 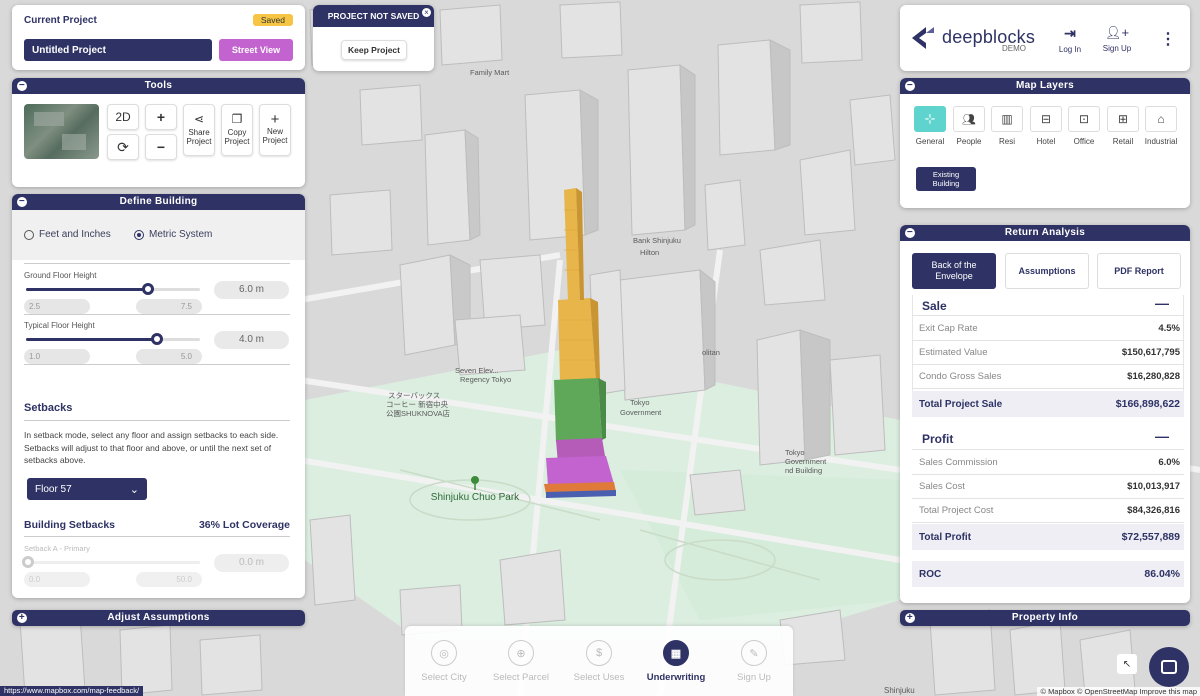 What do you see at coordinates (1168, 39) in the screenshot?
I see `more-menu-icon: ⋮` at bounding box center [1168, 39].